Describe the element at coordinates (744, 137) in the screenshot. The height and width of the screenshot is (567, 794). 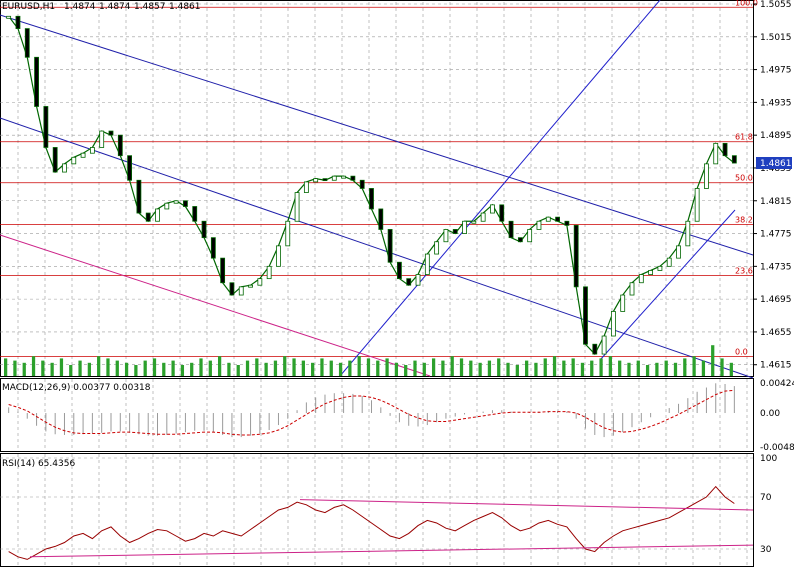
I see `fib-level-label: 61.8` at that location.